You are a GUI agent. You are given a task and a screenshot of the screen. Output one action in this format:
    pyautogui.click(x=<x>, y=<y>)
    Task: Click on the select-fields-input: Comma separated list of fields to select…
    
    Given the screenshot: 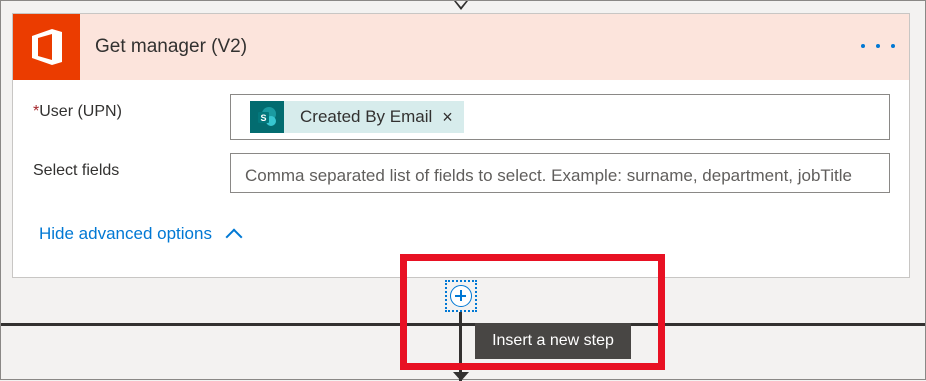 What is the action you would take?
    pyautogui.click(x=560, y=173)
    